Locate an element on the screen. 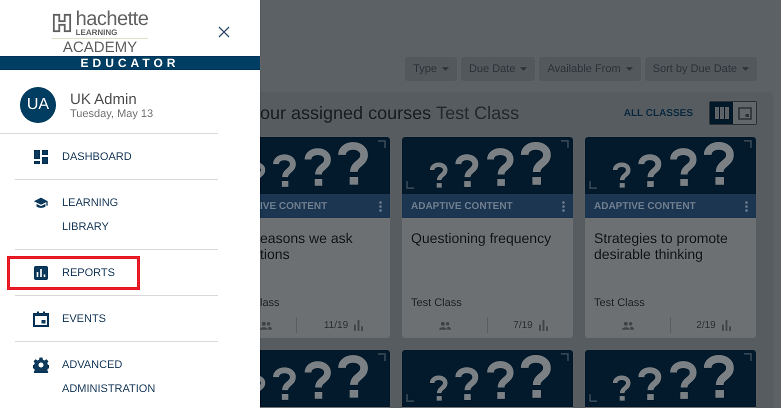  nav-link: EVENTS is located at coordinates (62, 319).